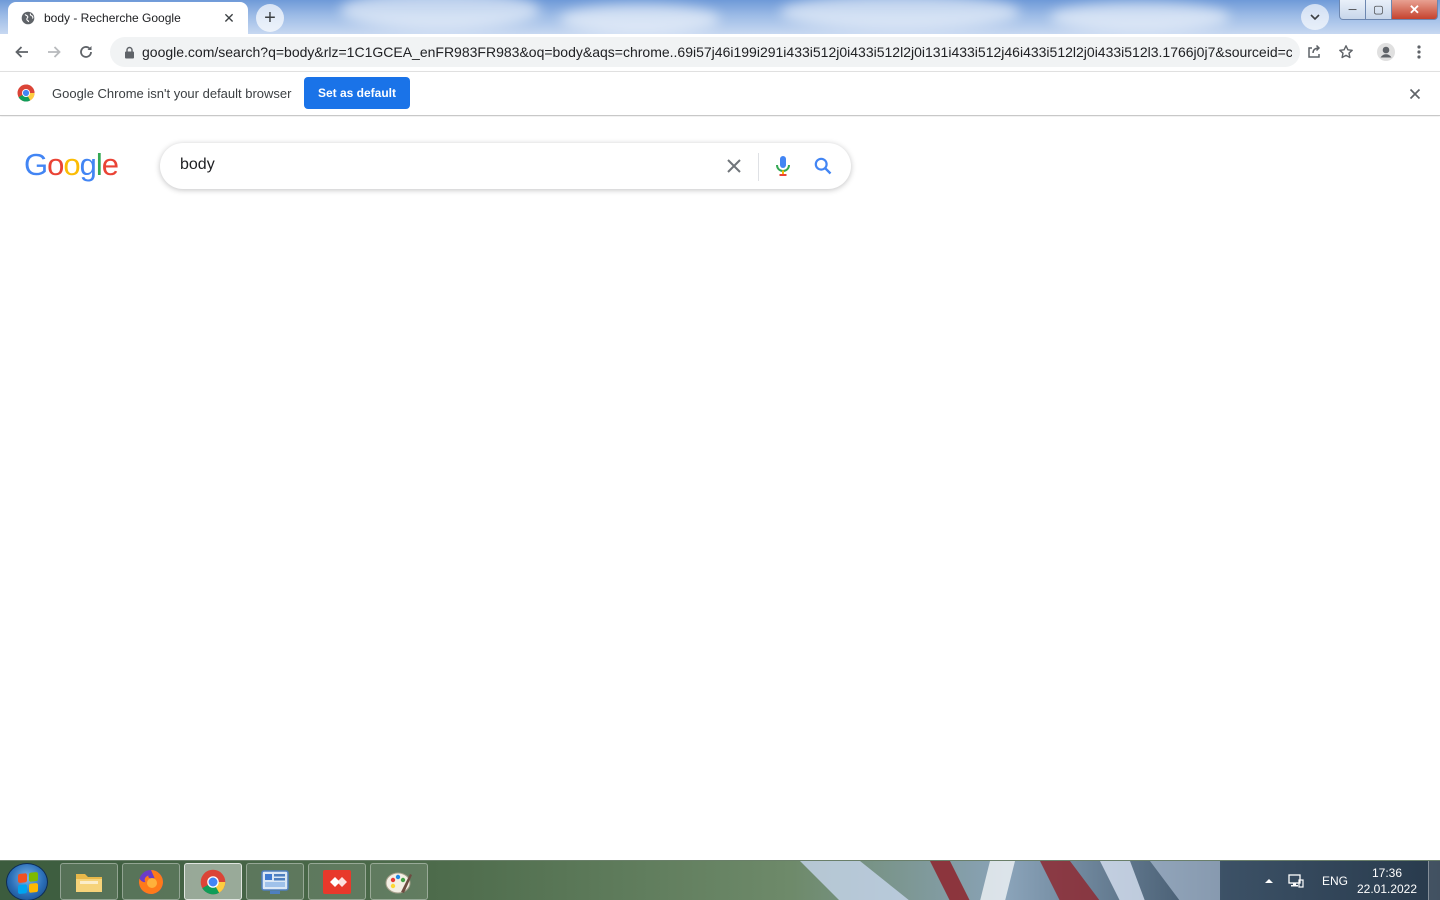  I want to click on bookmark-button, so click(1346, 52).